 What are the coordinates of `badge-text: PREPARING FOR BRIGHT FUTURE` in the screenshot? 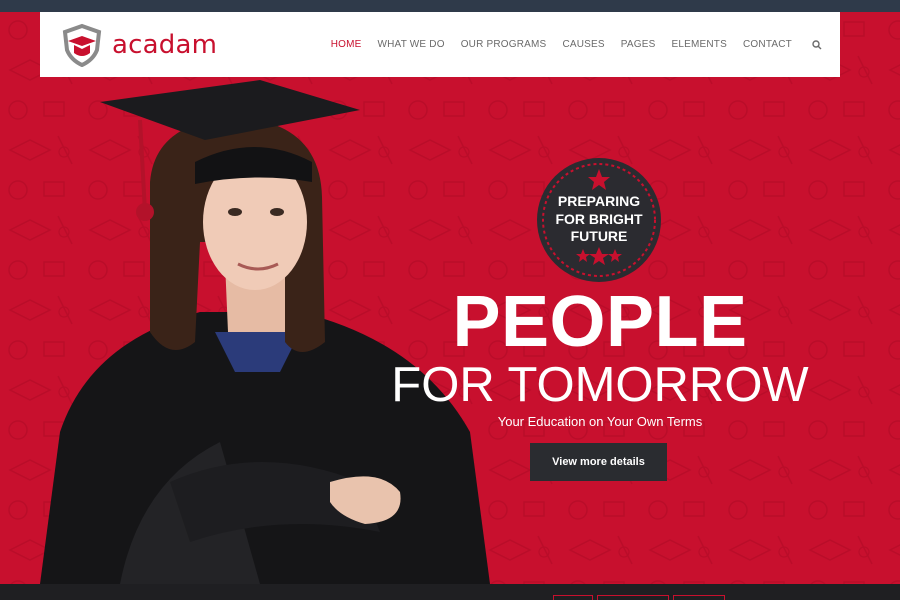 It's located at (599, 219).